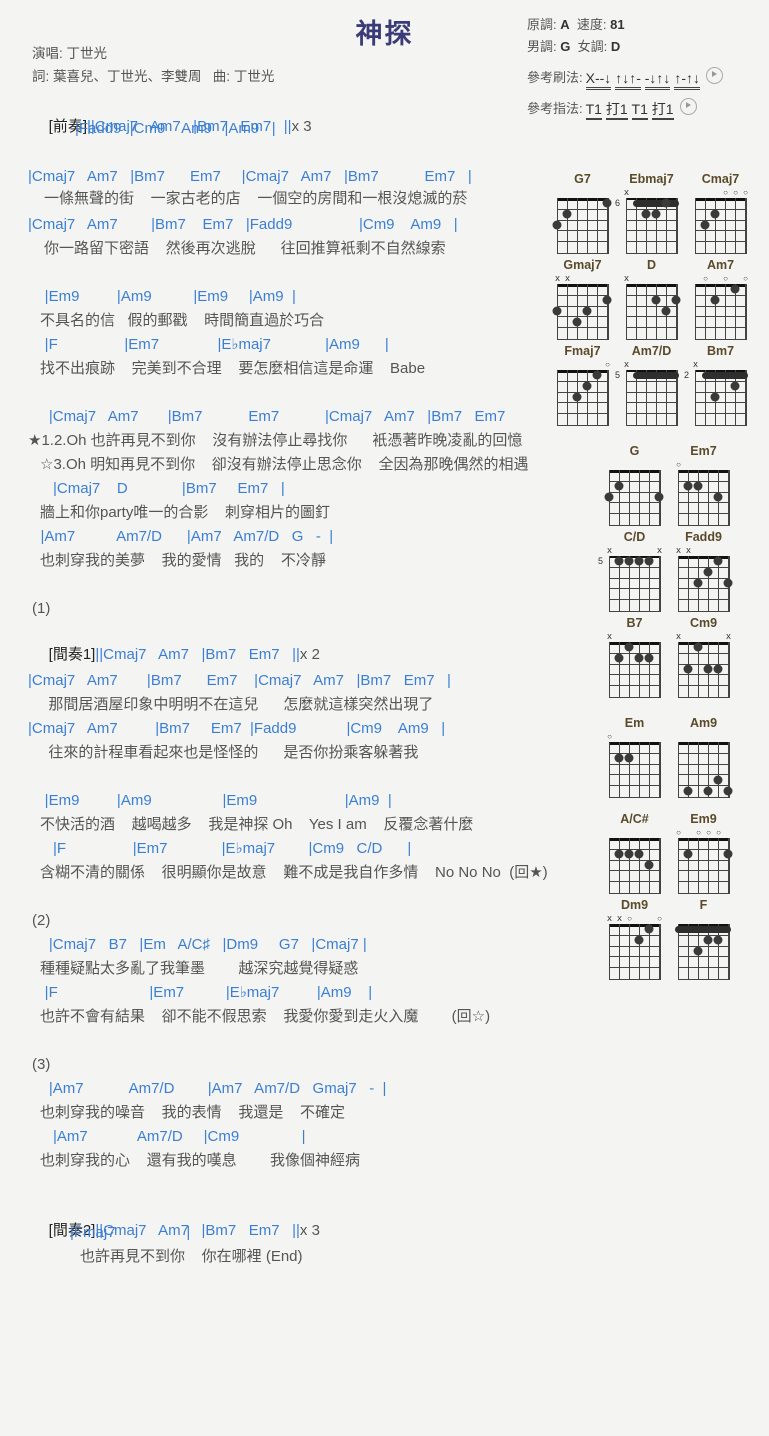 This screenshot has height=1436, width=769. I want to click on chord-diagram-name: Cm9, so click(703, 623).